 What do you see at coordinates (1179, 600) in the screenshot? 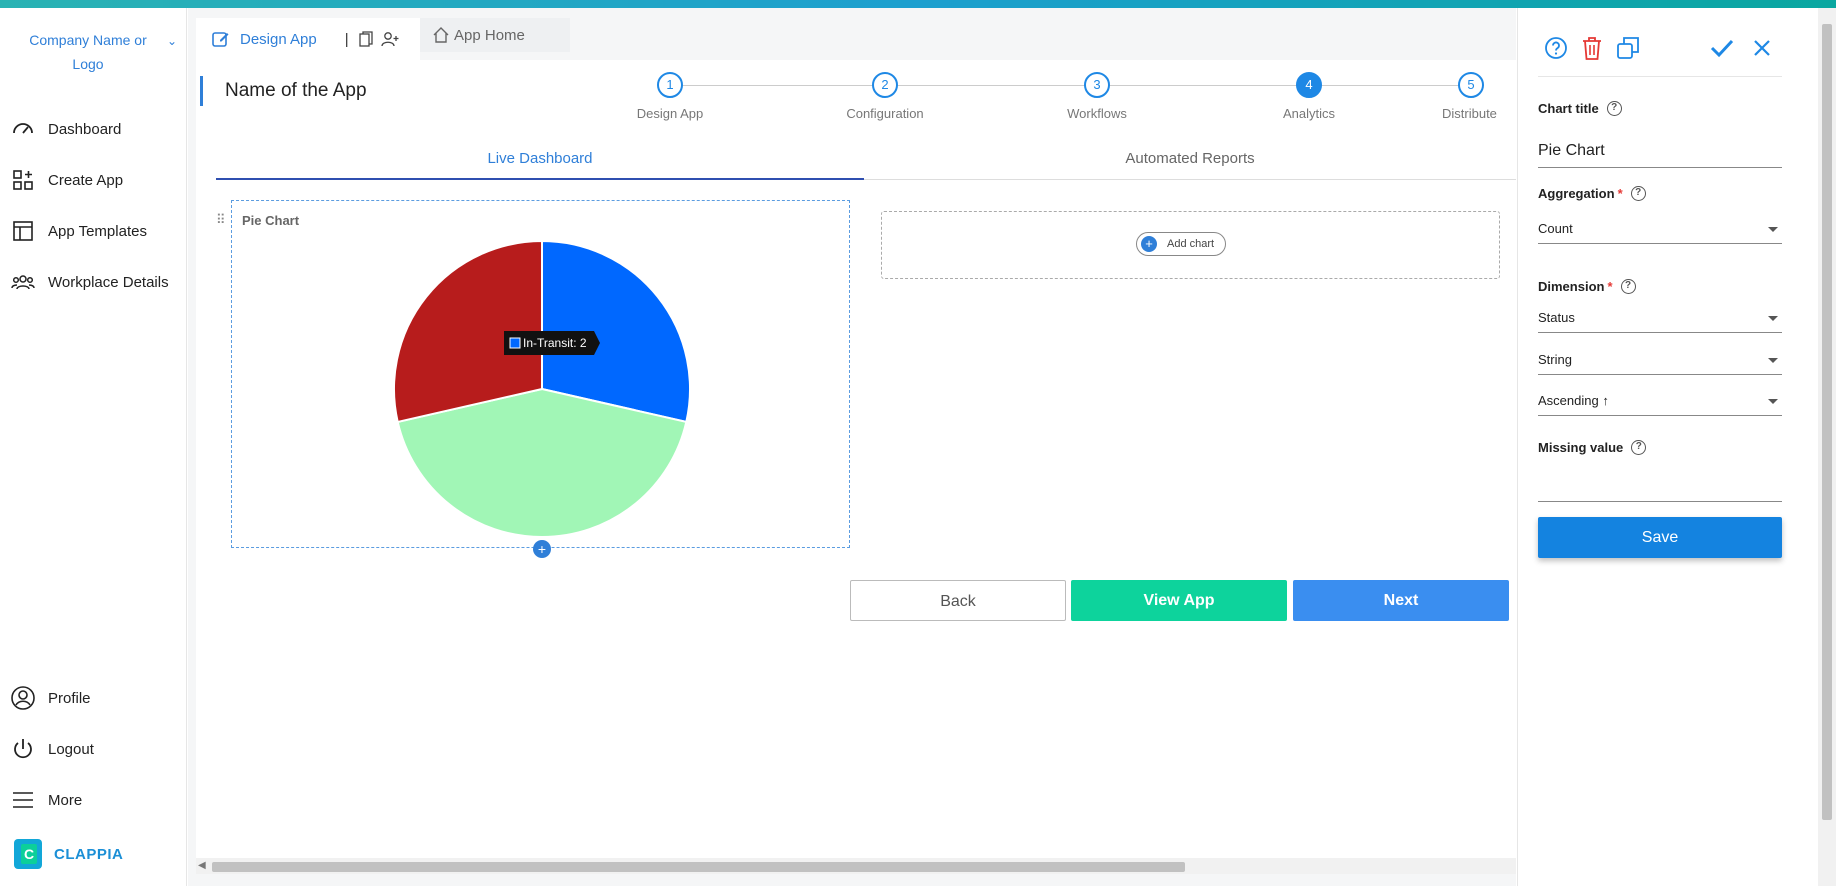
I see `view-app-button: View App` at bounding box center [1179, 600].